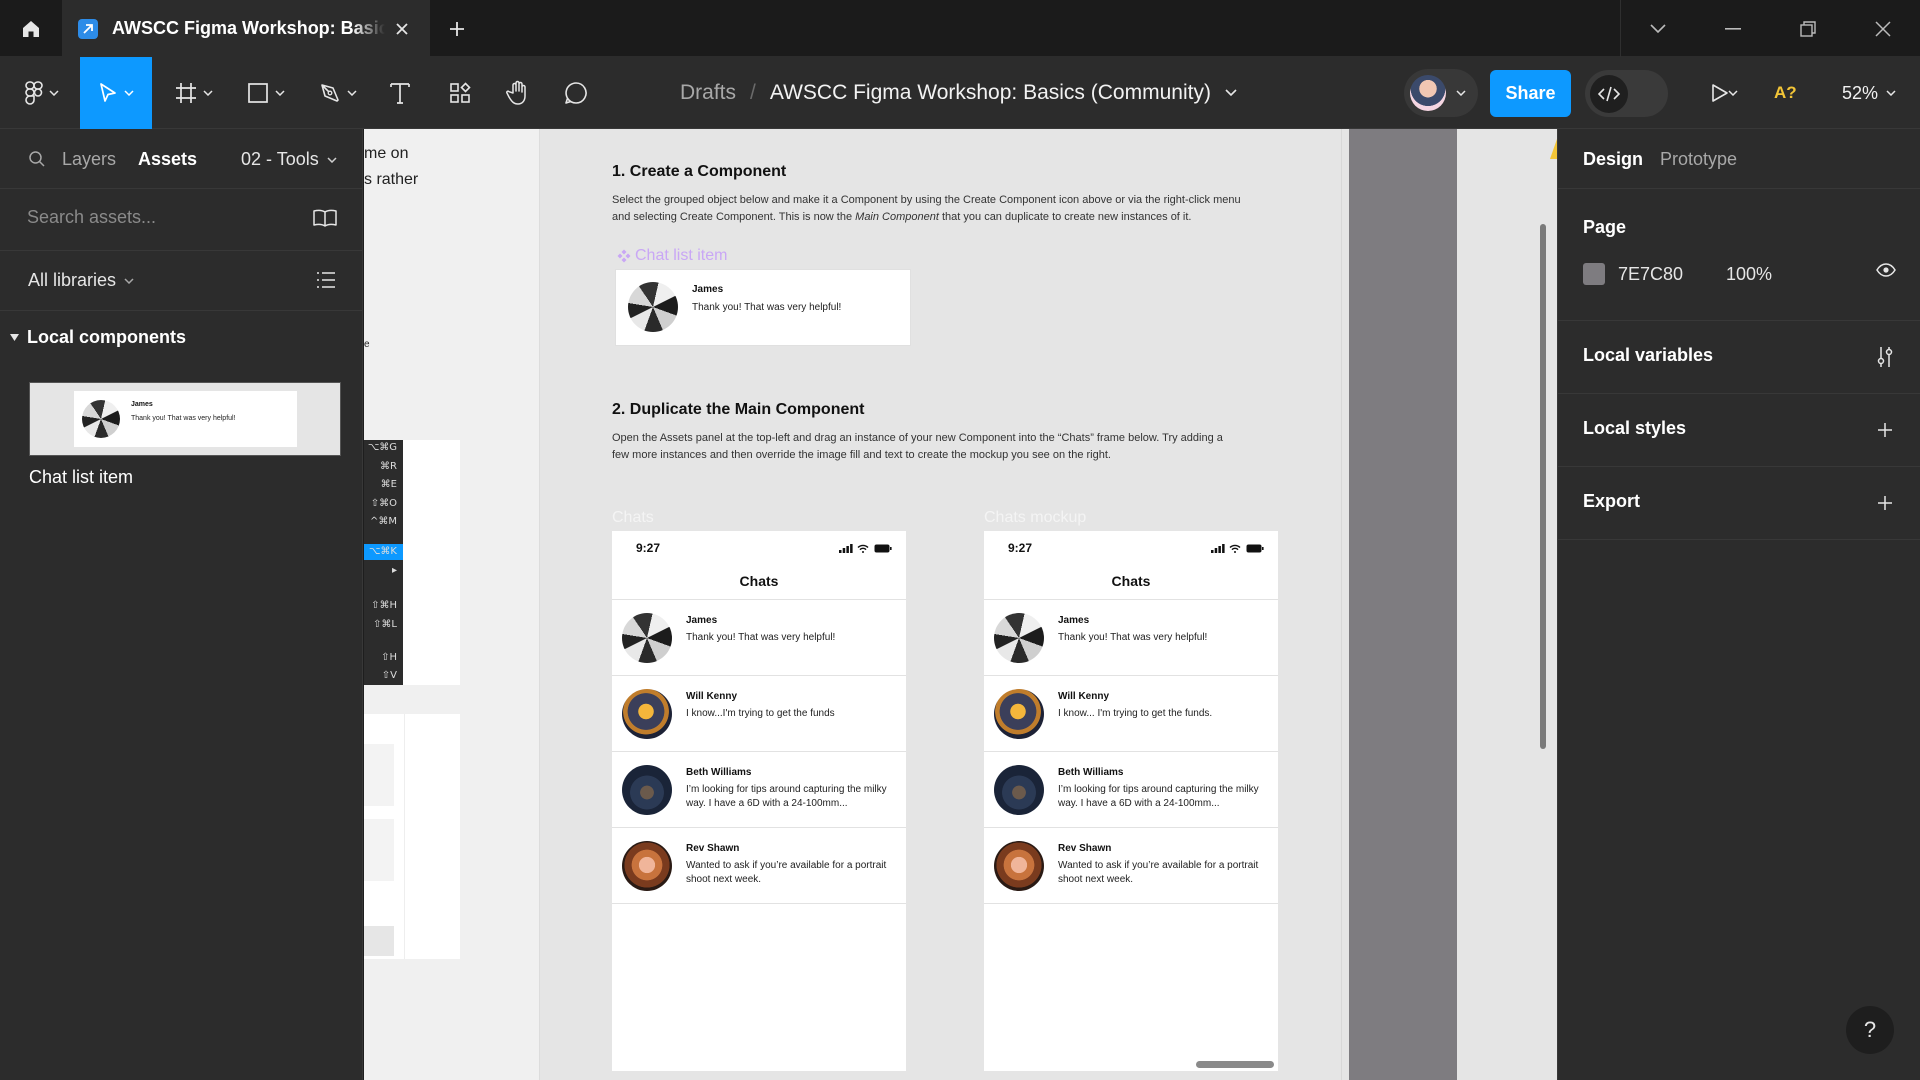 Image resolution: width=1920 pixels, height=1080 pixels. Describe the element at coordinates (400, 93) in the screenshot. I see `text-tool-button` at that location.